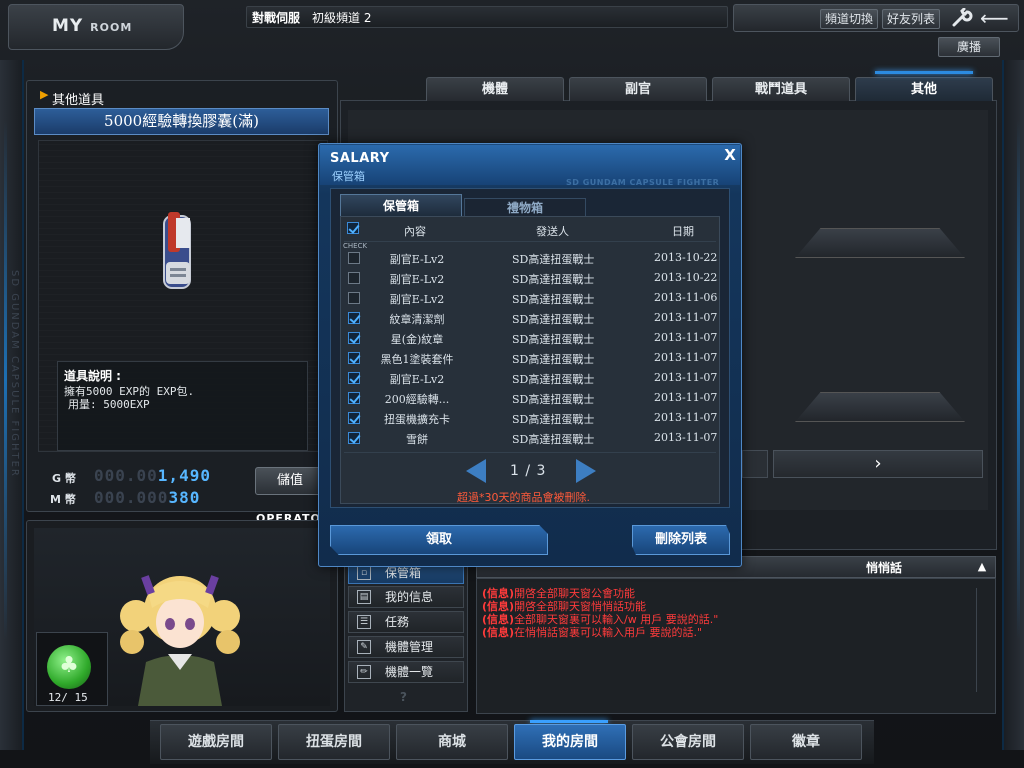 The height and width of the screenshot is (768, 1024). What do you see at coordinates (181, 121) in the screenshot?
I see `item-name: 5000經驗轉換膠囊(滿)` at bounding box center [181, 121].